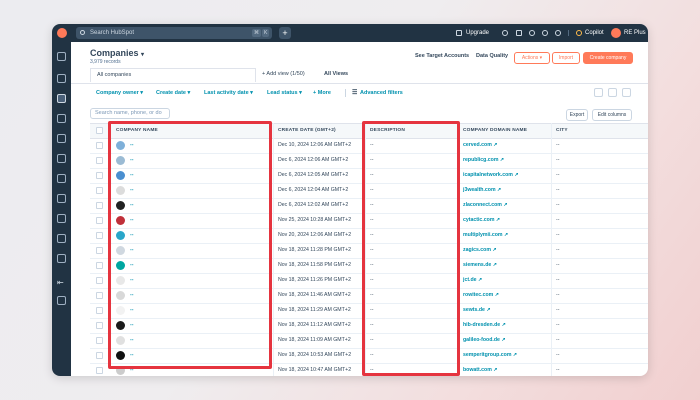  Describe the element at coordinates (545, 33) in the screenshot. I see `settings-gear-icon` at that location.